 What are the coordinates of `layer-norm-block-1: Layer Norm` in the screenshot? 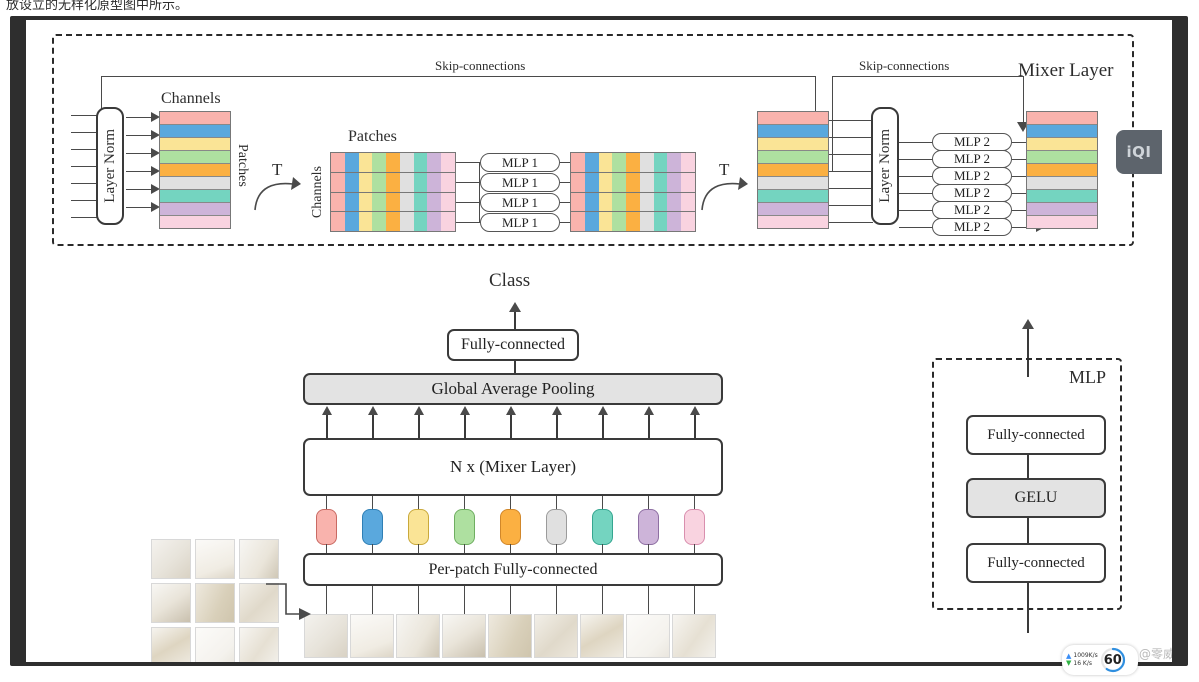 It's located at (110, 166).